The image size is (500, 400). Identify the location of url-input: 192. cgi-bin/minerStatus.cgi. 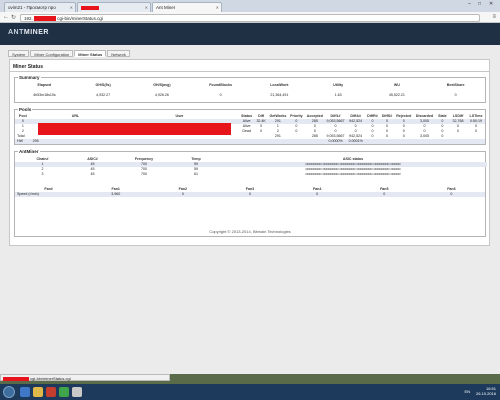
(250, 17).